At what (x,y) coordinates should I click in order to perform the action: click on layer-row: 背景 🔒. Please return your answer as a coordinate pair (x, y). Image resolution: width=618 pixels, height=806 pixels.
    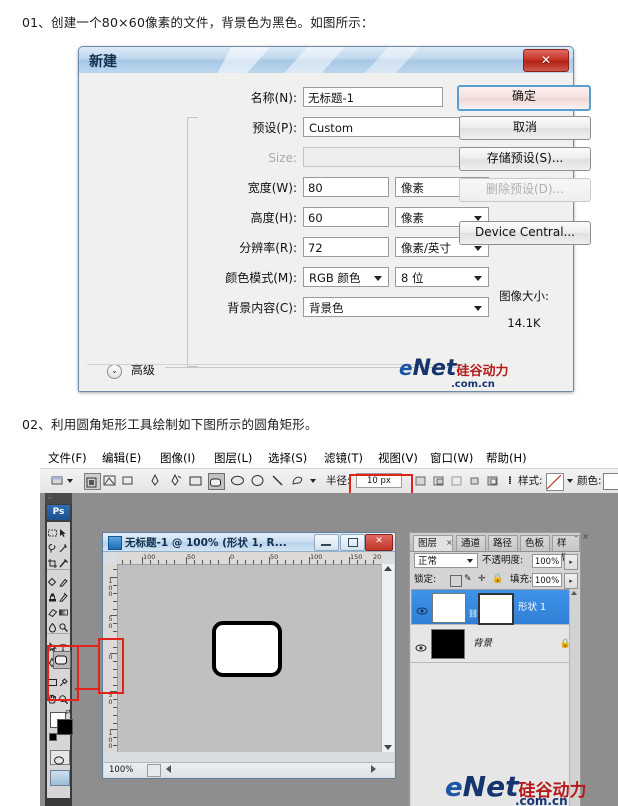
    Looking at the image, I should click on (495, 644).